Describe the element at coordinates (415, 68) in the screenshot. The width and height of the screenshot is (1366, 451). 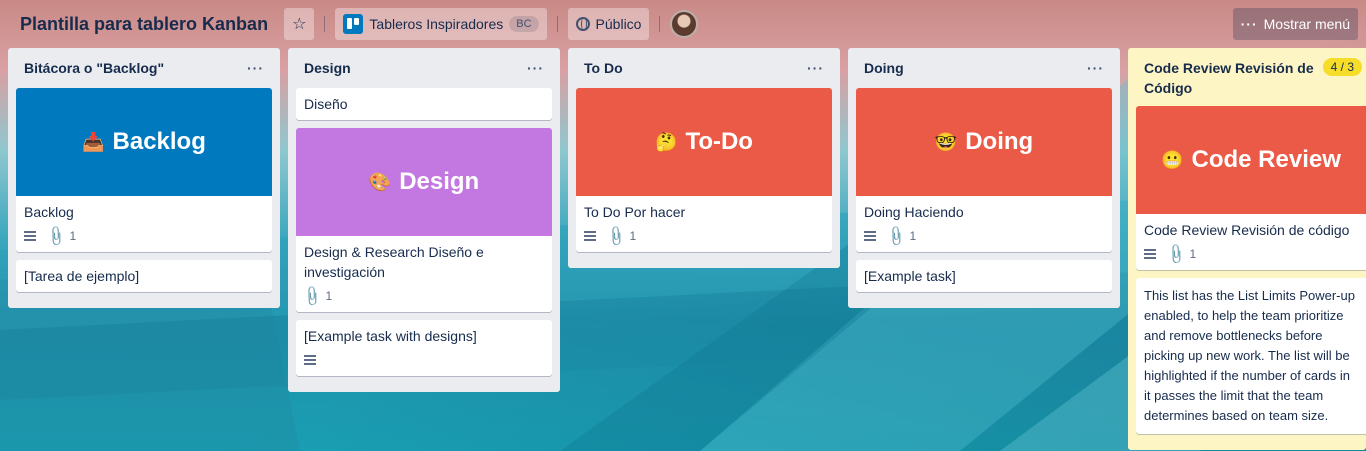
I see `list-title: Design` at that location.